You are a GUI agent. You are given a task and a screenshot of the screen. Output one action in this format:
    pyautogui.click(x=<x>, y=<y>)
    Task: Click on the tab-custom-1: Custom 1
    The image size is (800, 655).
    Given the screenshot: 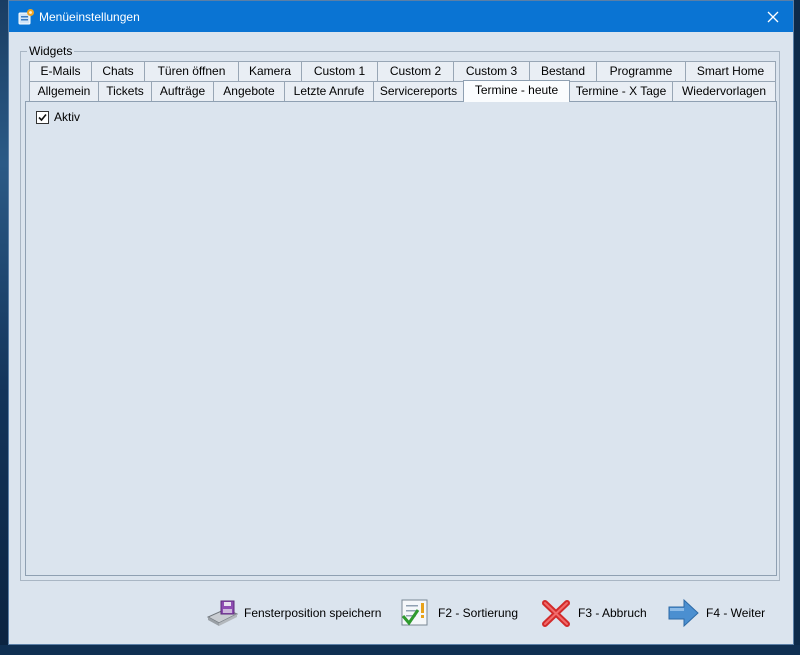 What is the action you would take?
    pyautogui.click(x=339, y=71)
    